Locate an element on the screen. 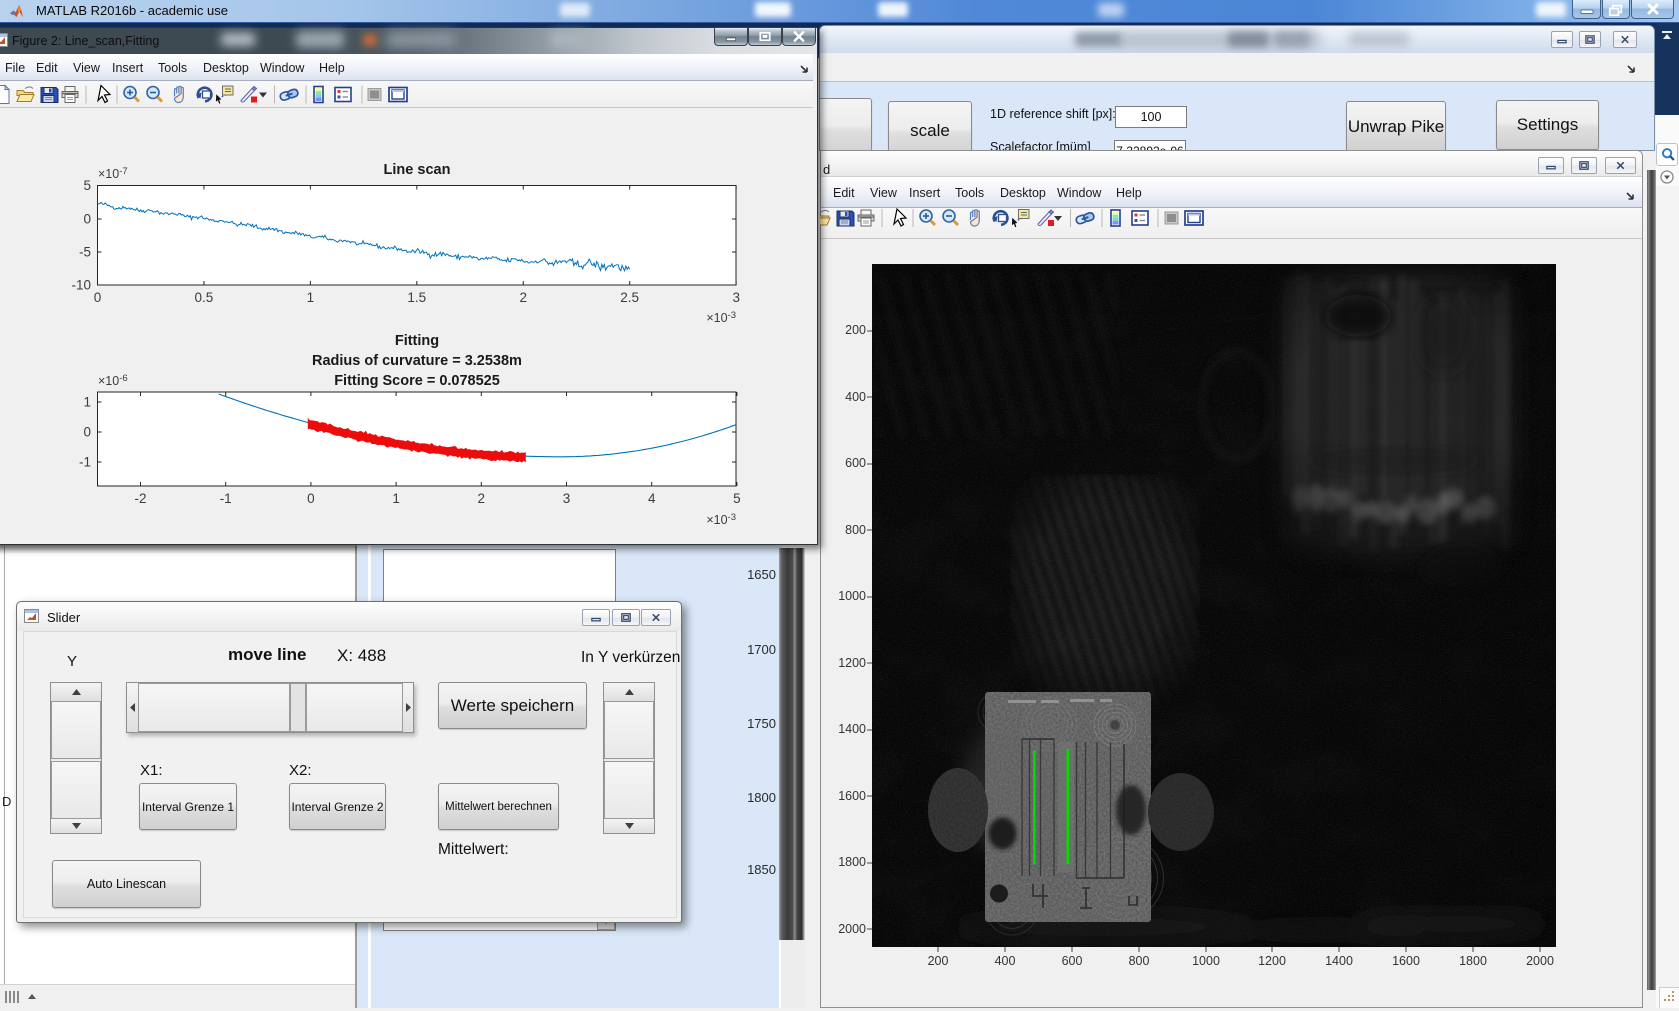 This screenshot has width=1679, height=1011. svg-text: ×10-6 is located at coordinates (113, 380).